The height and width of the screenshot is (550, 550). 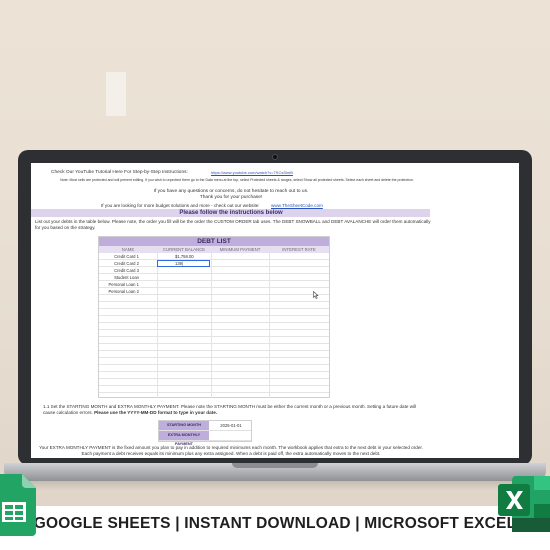 I want to click on header-minimum-payment: MINIMUM PAYMENT, so click(x=240, y=249).